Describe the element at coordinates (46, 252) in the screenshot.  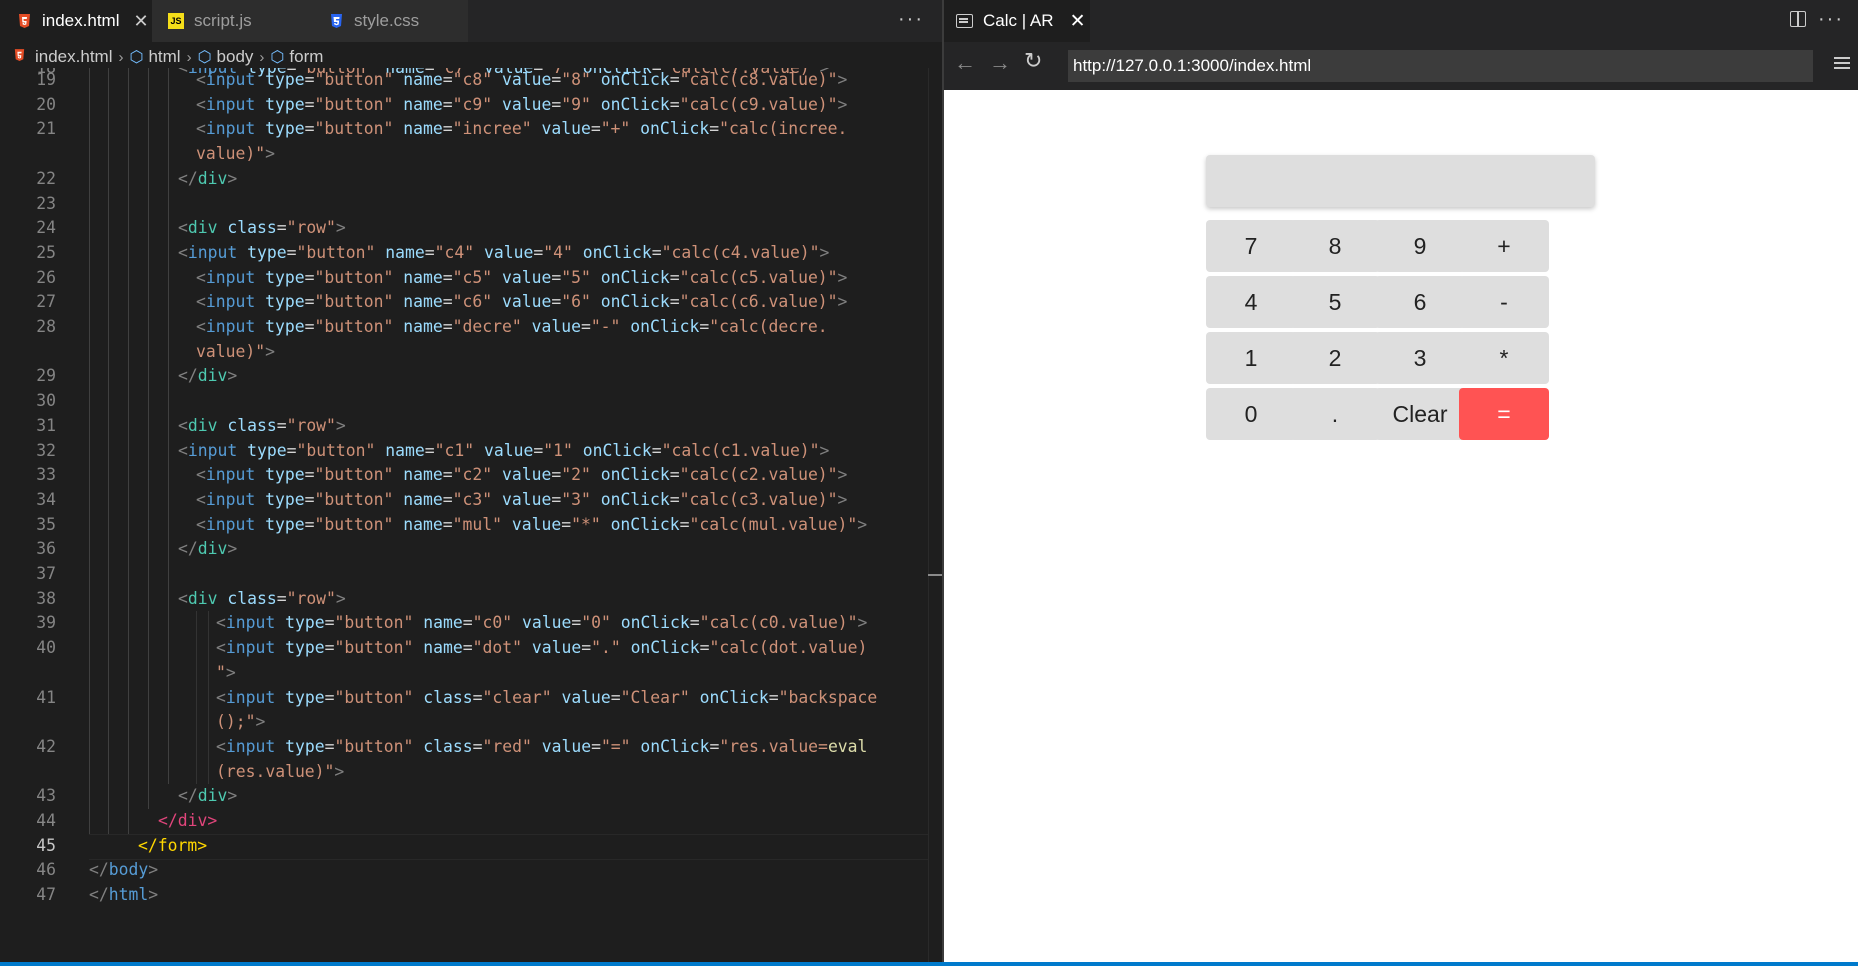
I see `line-number: 25` at that location.